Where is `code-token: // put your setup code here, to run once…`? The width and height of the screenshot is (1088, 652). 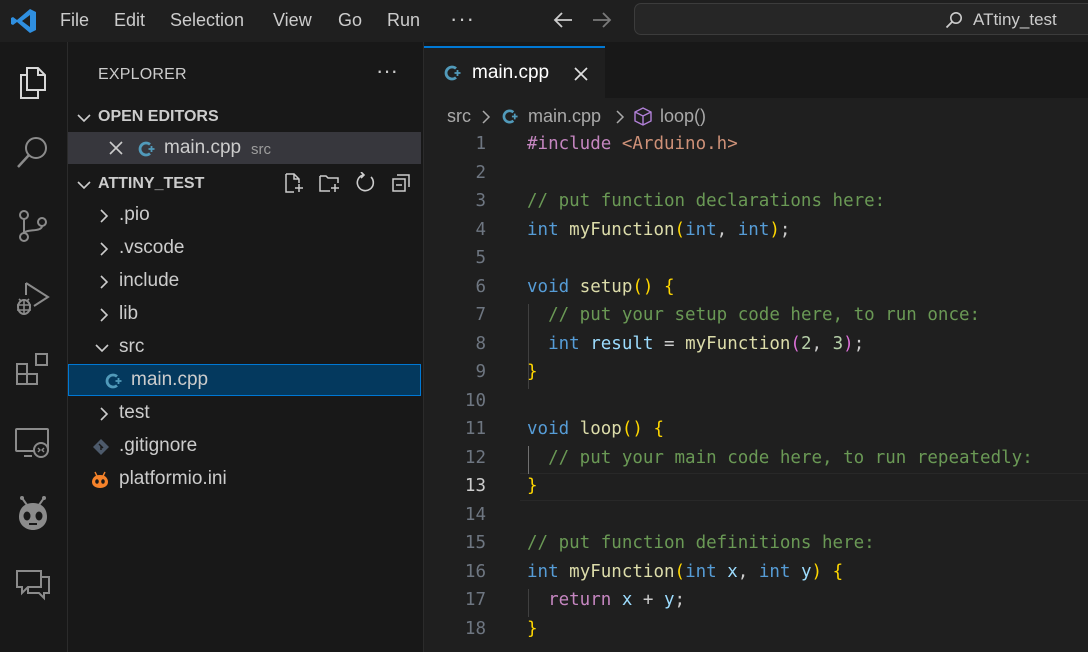 code-token: // put your setup code here, to run once… is located at coordinates (764, 315).